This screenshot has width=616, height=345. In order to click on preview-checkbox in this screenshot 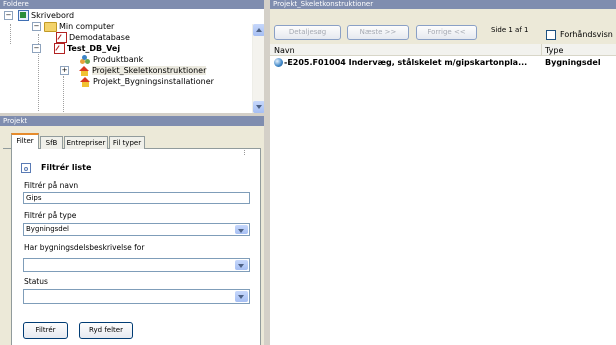, I will do `click(551, 35)`.